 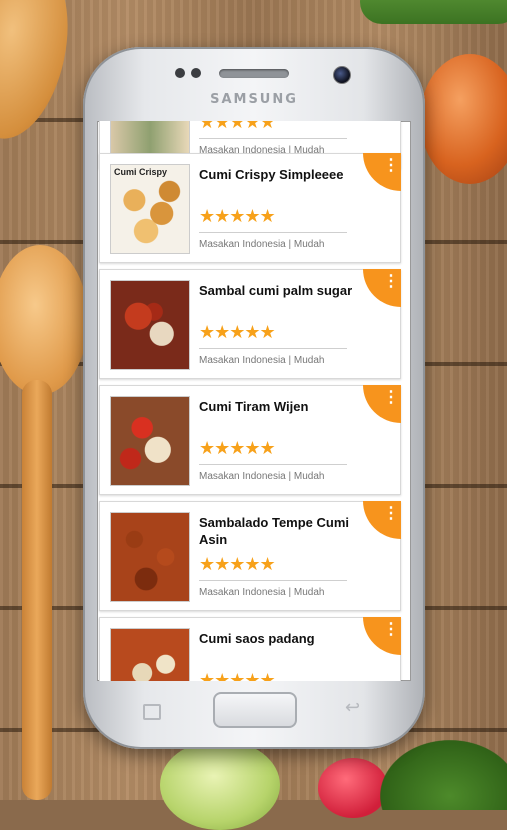 I want to click on recent-apps-icon, so click(x=152, y=712).